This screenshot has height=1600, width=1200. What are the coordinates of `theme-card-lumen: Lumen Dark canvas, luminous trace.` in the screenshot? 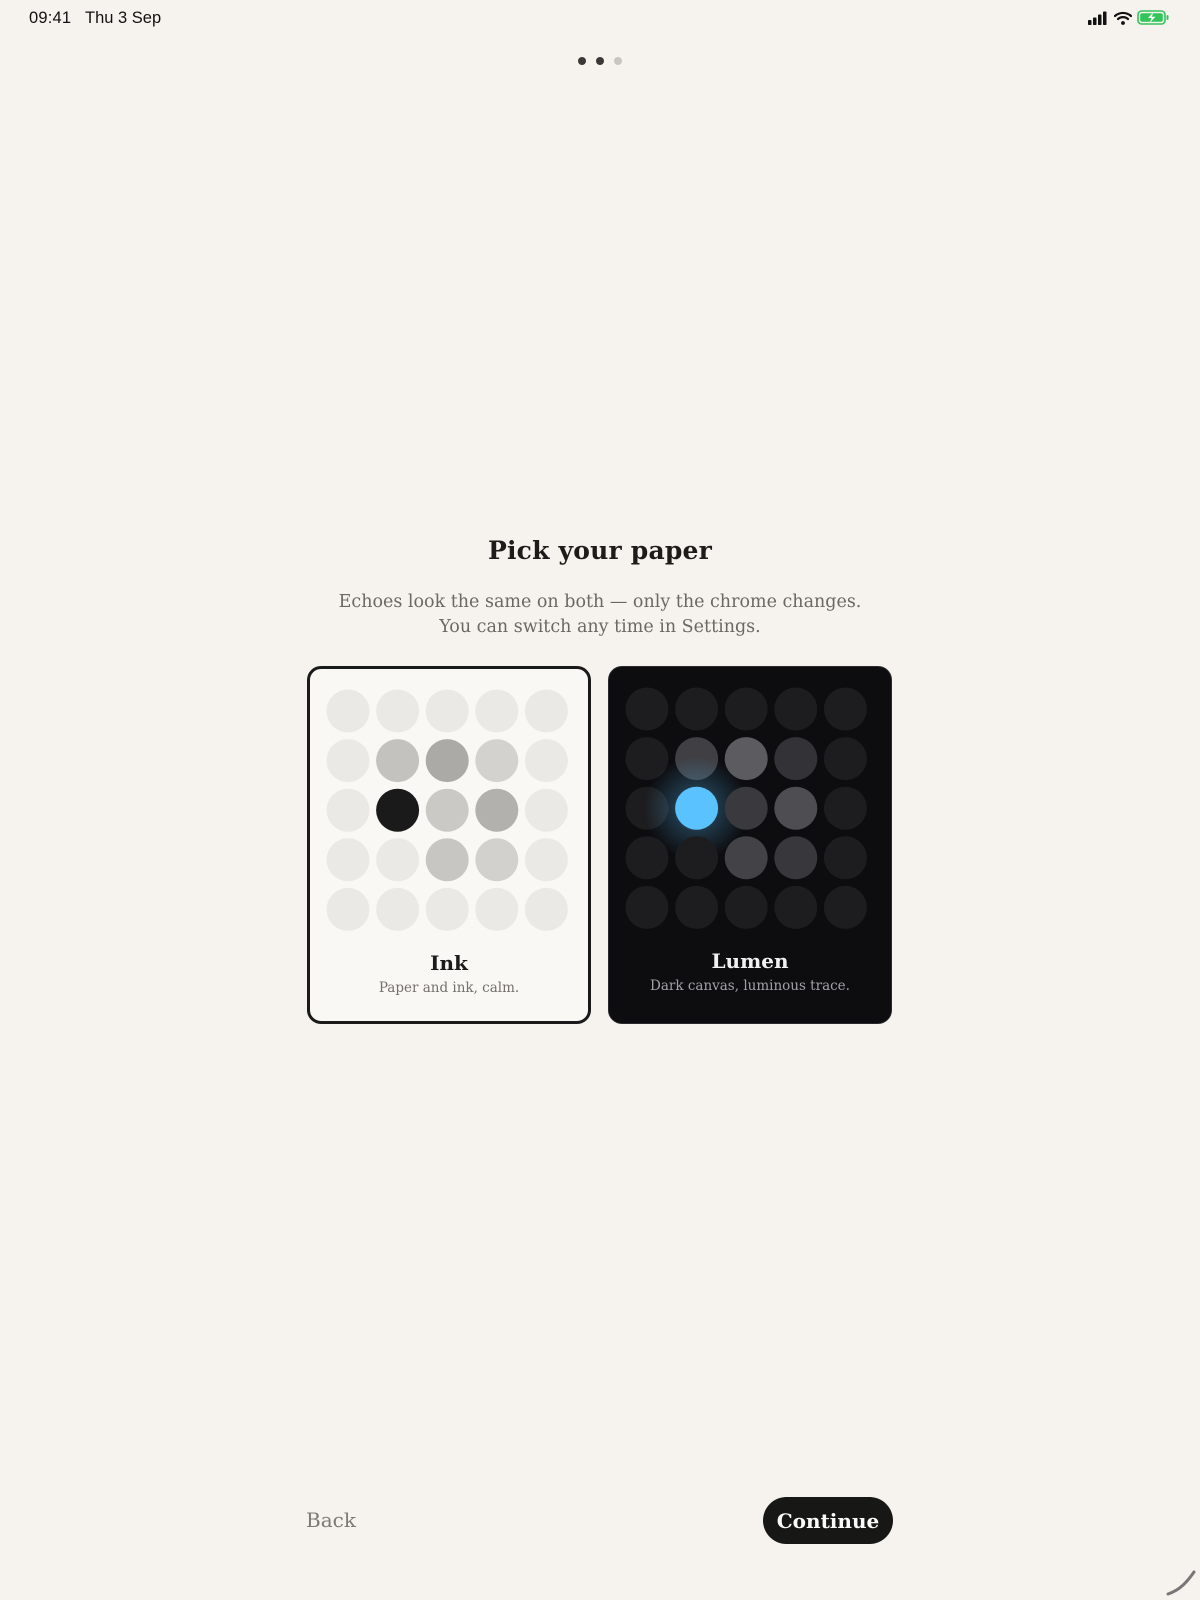 It's located at (750, 845).